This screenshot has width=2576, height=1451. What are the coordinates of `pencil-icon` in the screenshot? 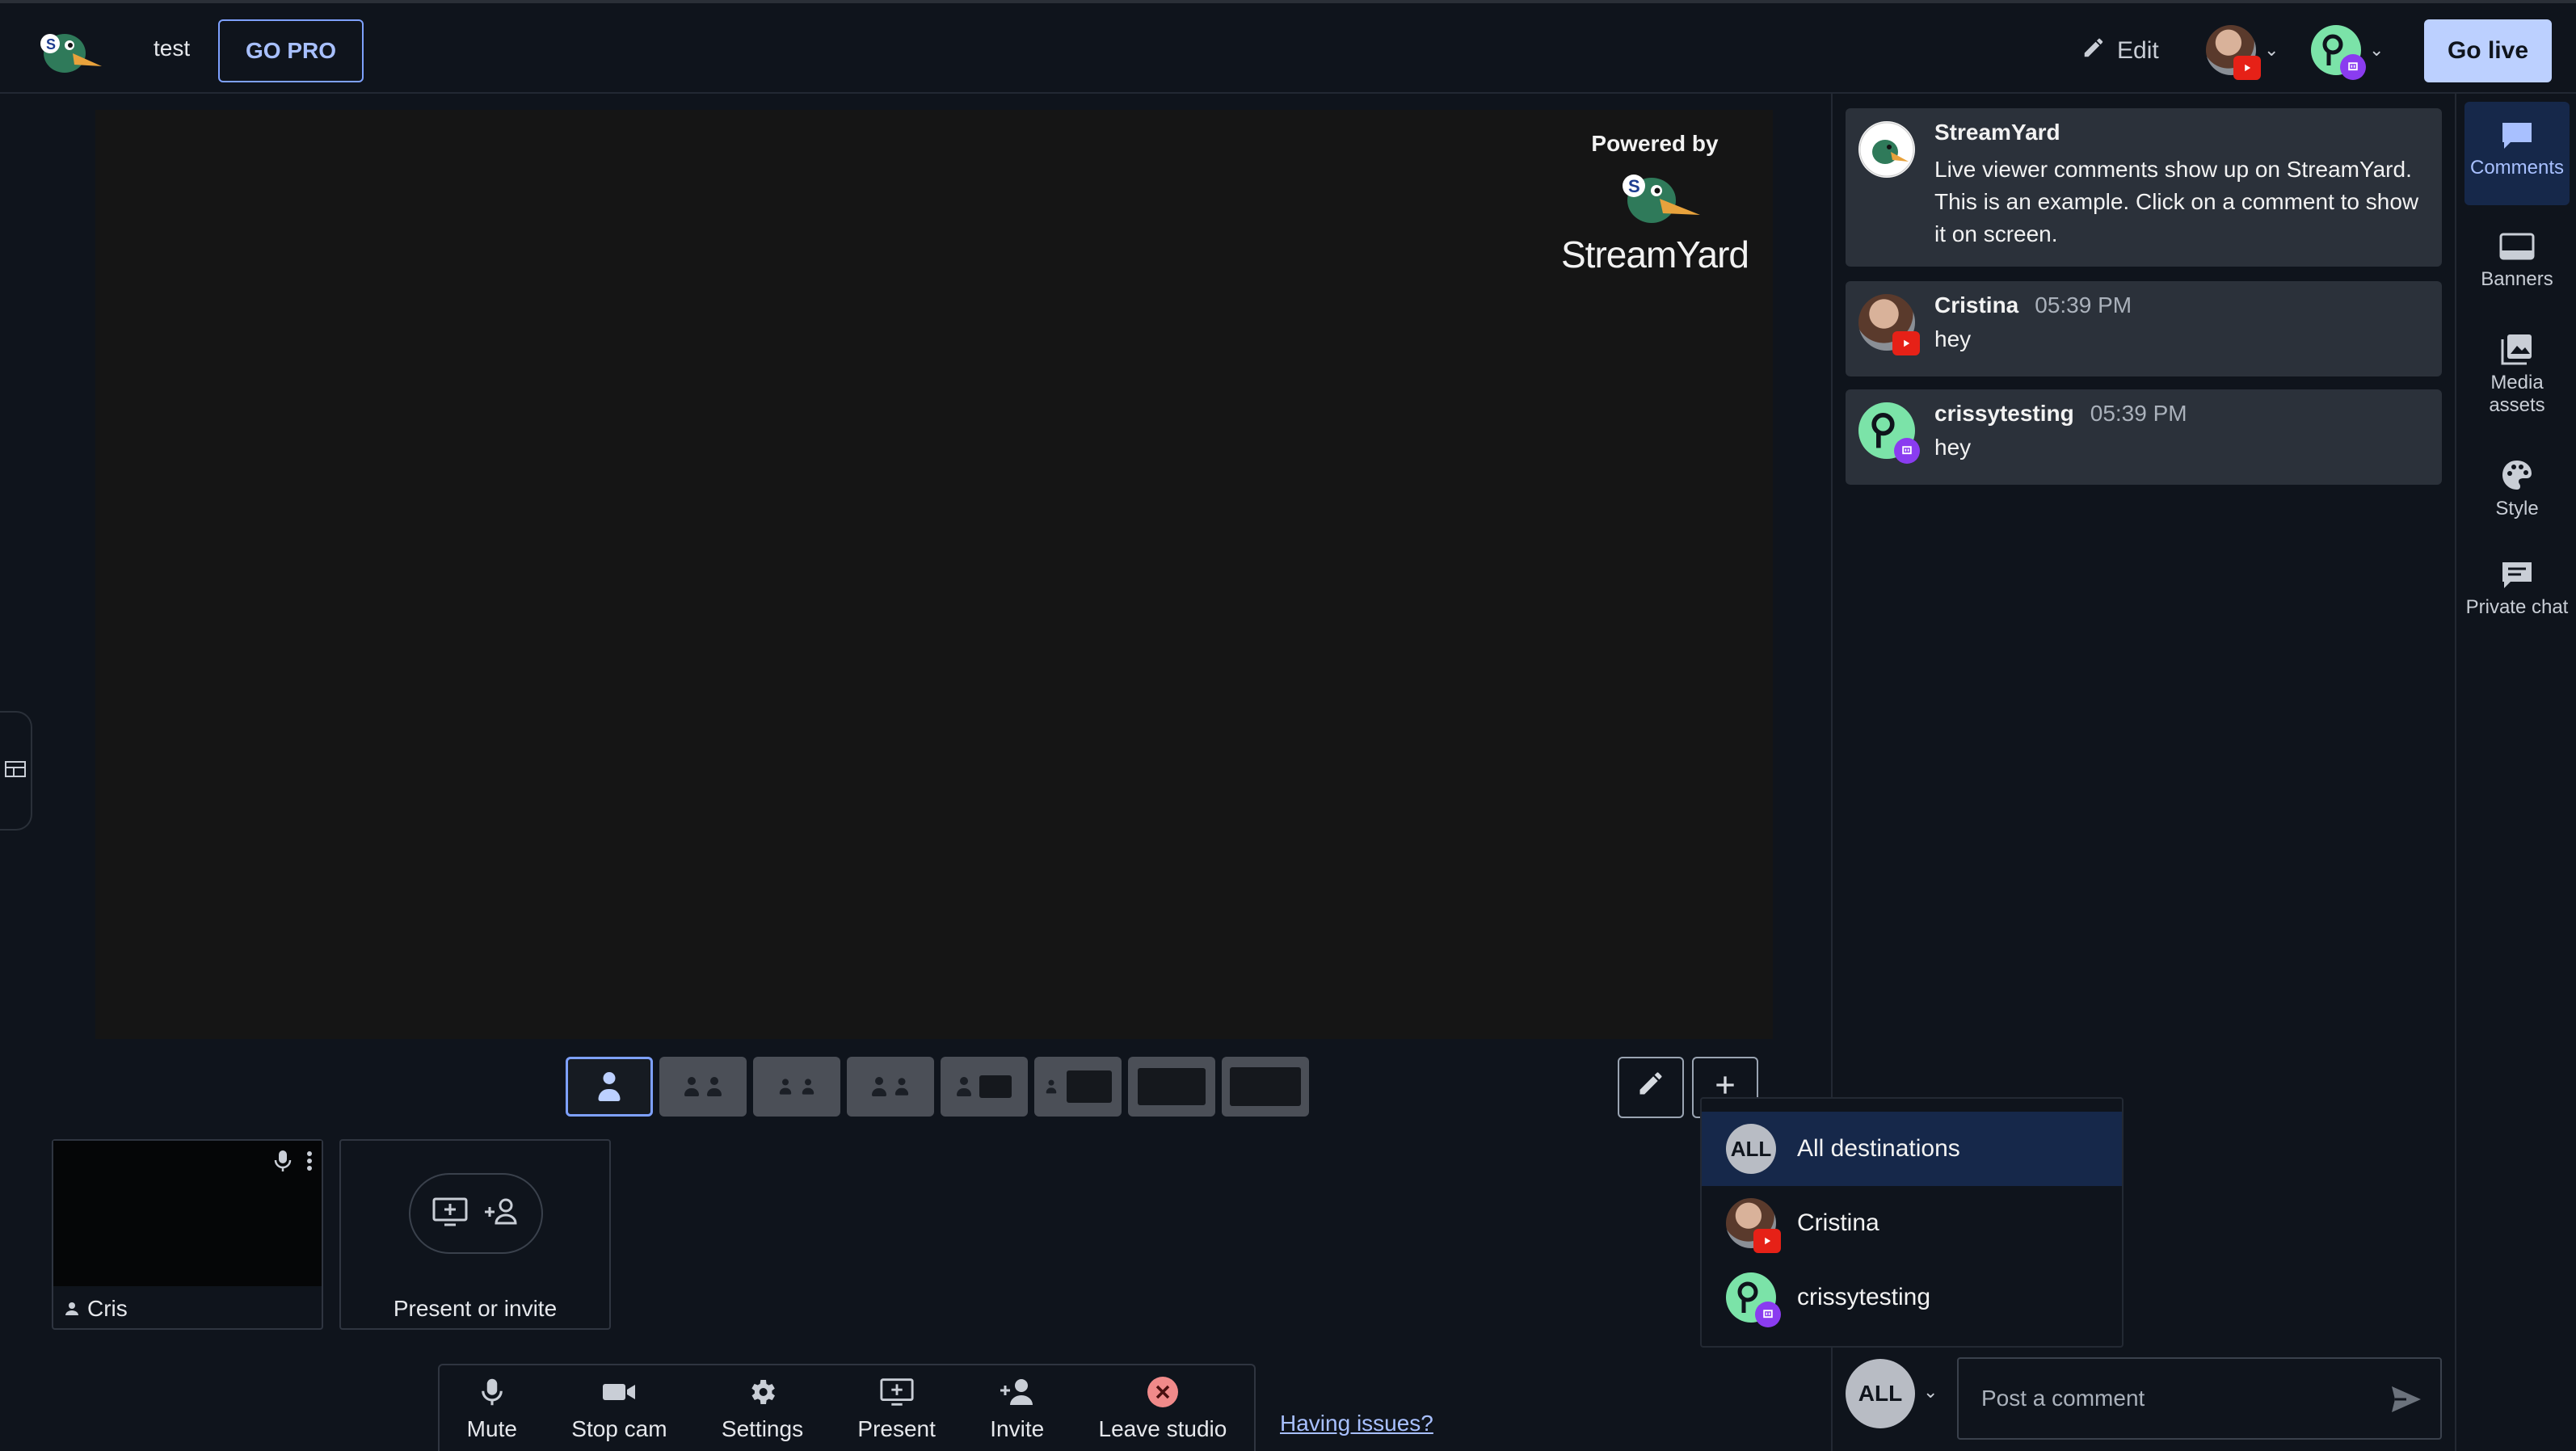 It's located at (1650, 1087).